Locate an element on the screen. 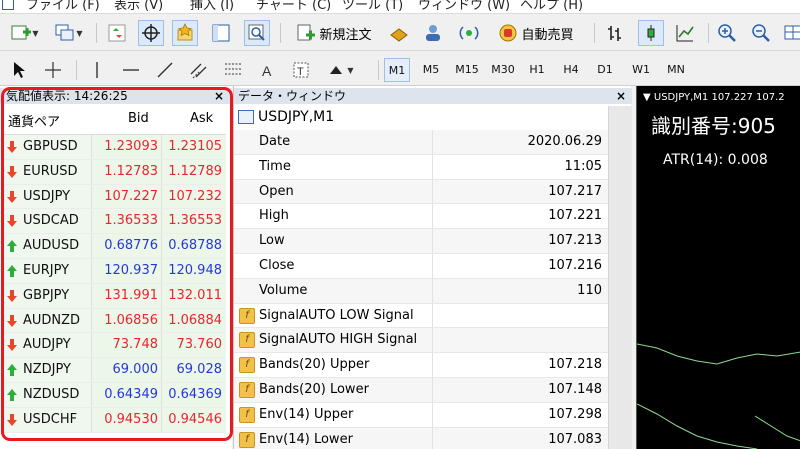  zoom-out-button is located at coordinates (761, 33).